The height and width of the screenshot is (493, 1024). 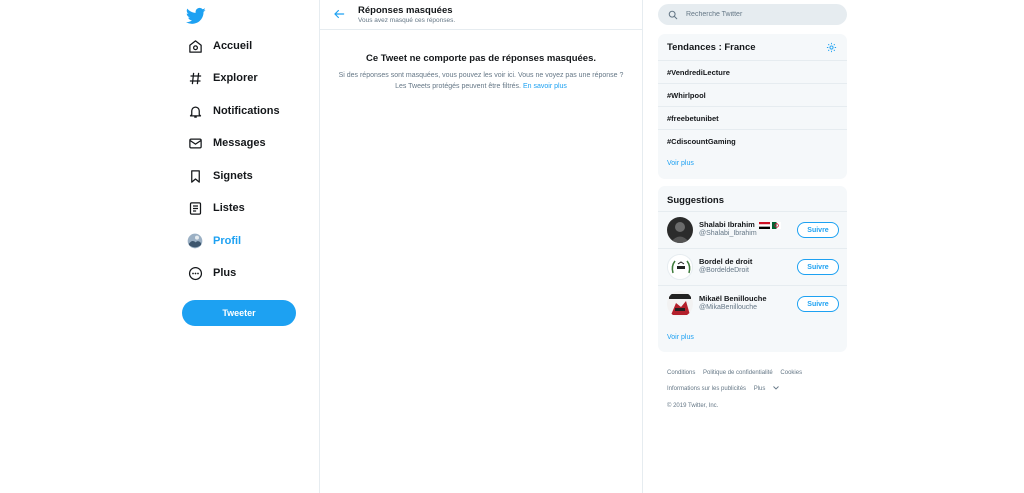 What do you see at coordinates (233, 46) in the screenshot?
I see `nav-item-label: Accueil` at bounding box center [233, 46].